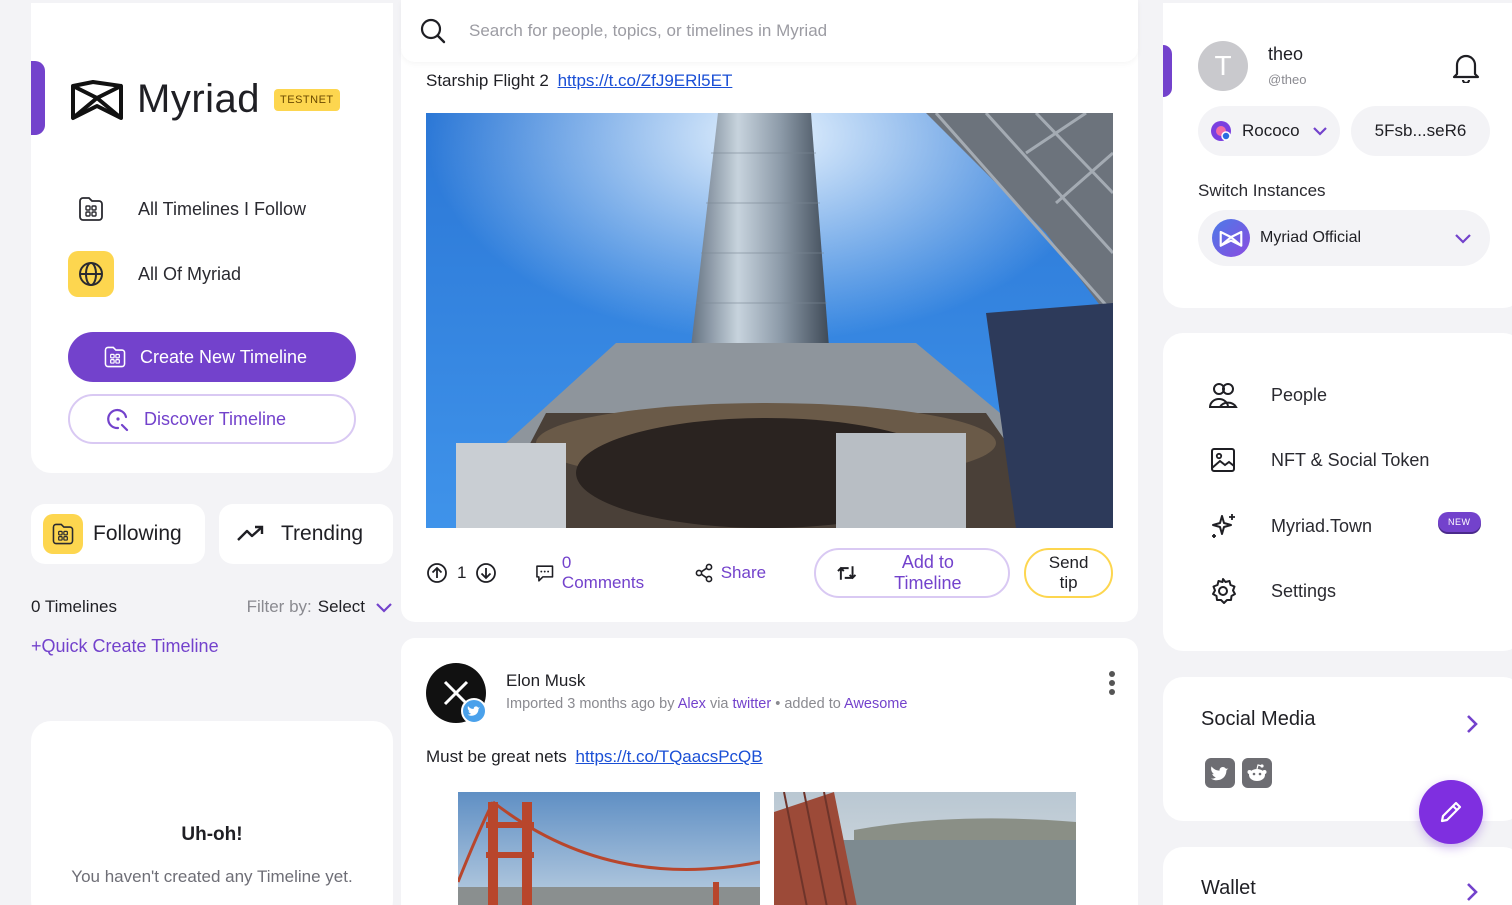 This screenshot has width=1512, height=905. What do you see at coordinates (1285, 54) in the screenshot?
I see `profile-name: theo` at bounding box center [1285, 54].